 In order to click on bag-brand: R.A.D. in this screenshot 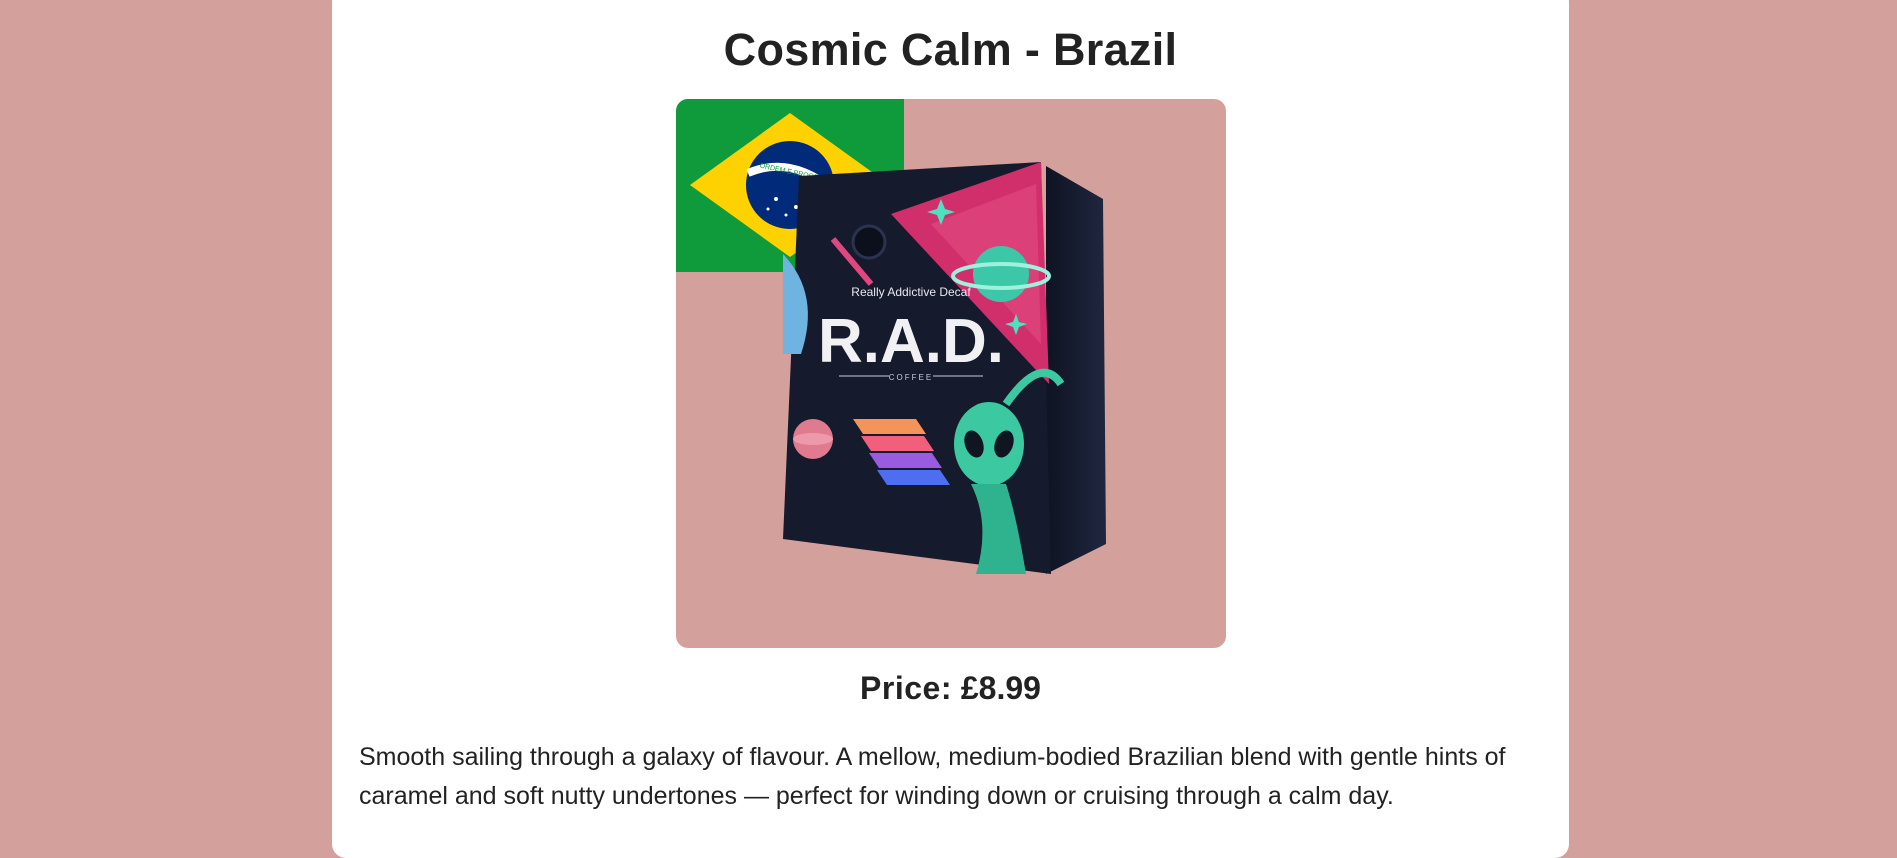, I will do `click(911, 341)`.